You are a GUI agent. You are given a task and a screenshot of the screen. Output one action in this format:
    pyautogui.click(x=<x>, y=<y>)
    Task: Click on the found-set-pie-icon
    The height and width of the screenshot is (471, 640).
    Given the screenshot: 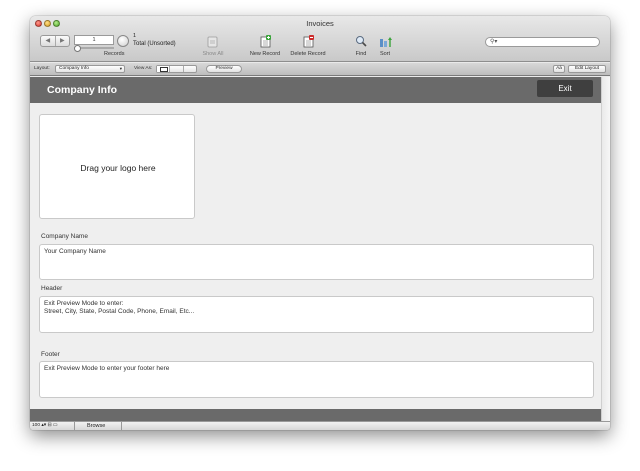 What is the action you would take?
    pyautogui.click(x=123, y=41)
    